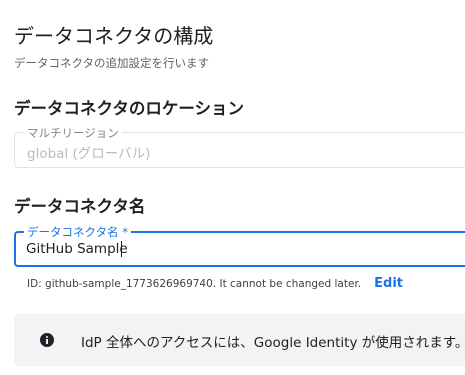 The height and width of the screenshot is (375, 465). What do you see at coordinates (236, 249) in the screenshot?
I see `connector-name-input` at bounding box center [236, 249].